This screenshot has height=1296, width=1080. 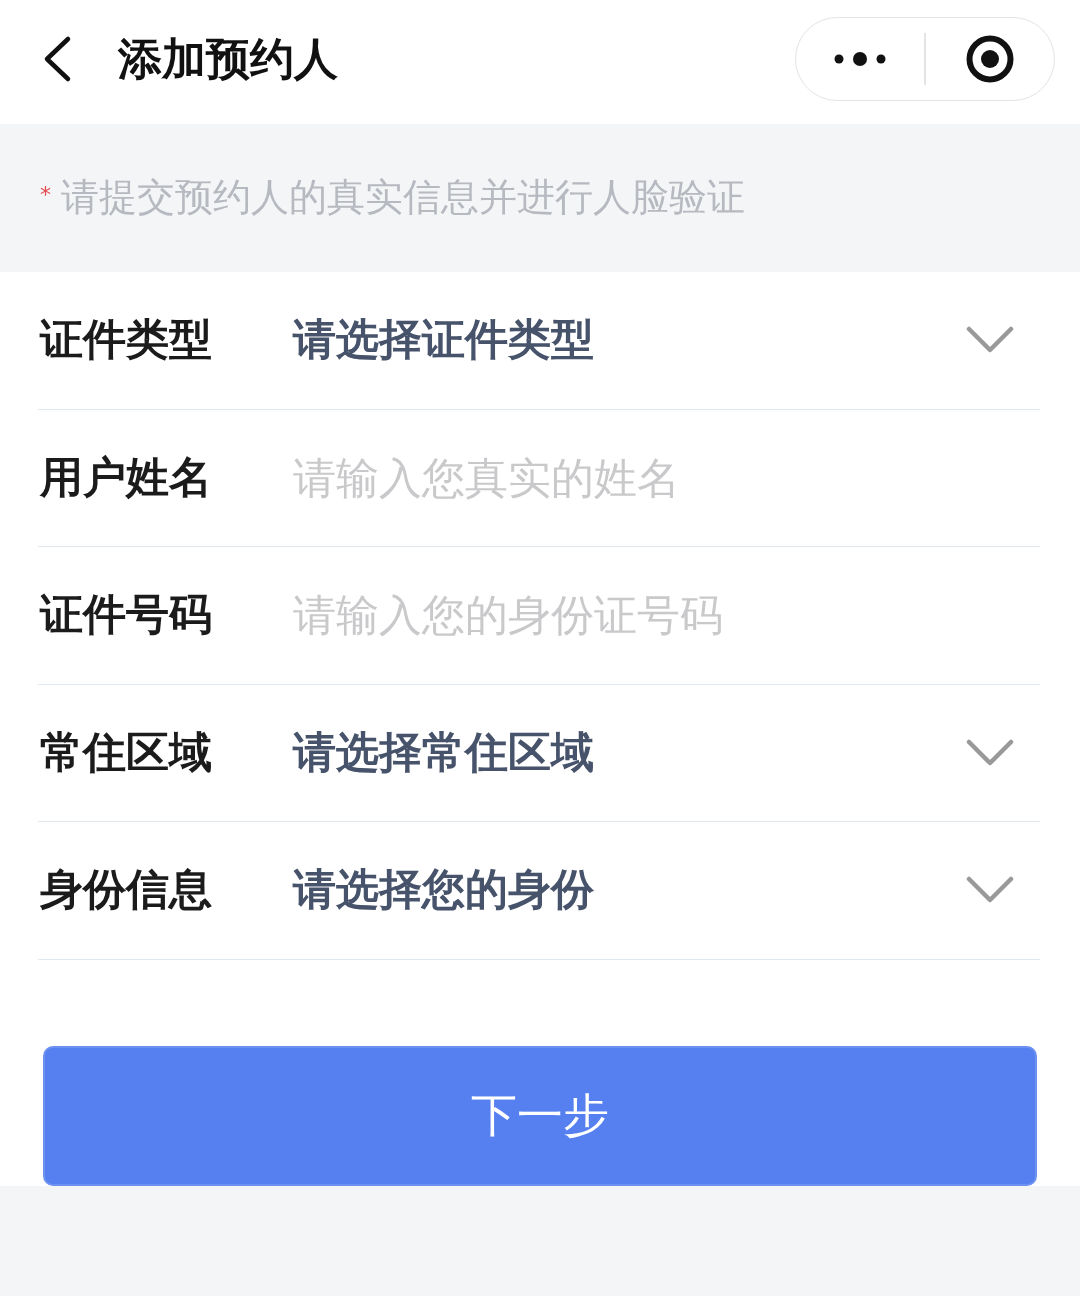 I want to click on field-label: 身份信息, so click(x=126, y=890).